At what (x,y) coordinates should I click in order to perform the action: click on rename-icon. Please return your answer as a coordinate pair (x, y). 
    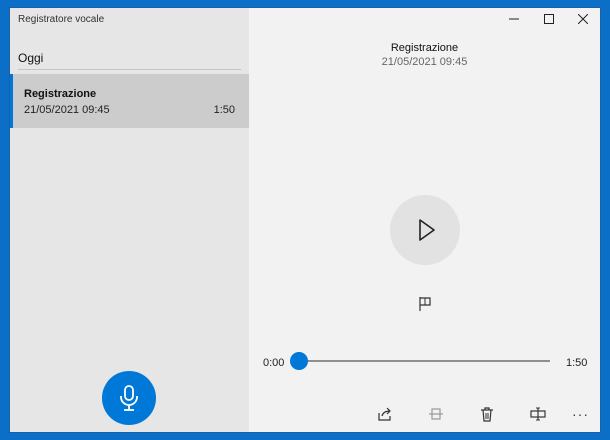
    Looking at the image, I should click on (538, 414).